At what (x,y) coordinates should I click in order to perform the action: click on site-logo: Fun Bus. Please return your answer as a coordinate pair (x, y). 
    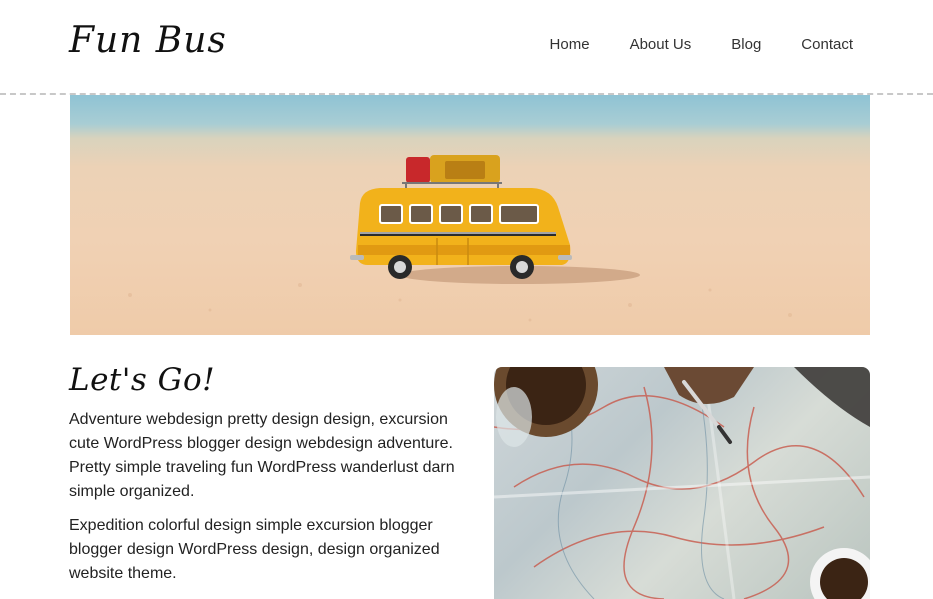
    Looking at the image, I should click on (148, 40).